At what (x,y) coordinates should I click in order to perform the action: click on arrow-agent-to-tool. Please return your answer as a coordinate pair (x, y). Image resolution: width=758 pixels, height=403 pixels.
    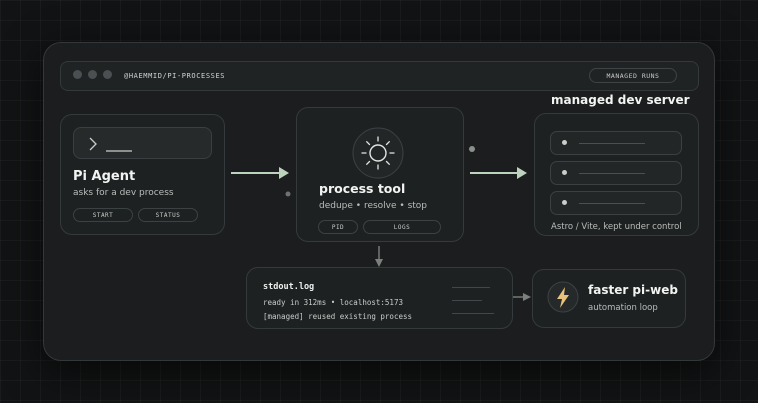
    Looking at the image, I should click on (260, 173).